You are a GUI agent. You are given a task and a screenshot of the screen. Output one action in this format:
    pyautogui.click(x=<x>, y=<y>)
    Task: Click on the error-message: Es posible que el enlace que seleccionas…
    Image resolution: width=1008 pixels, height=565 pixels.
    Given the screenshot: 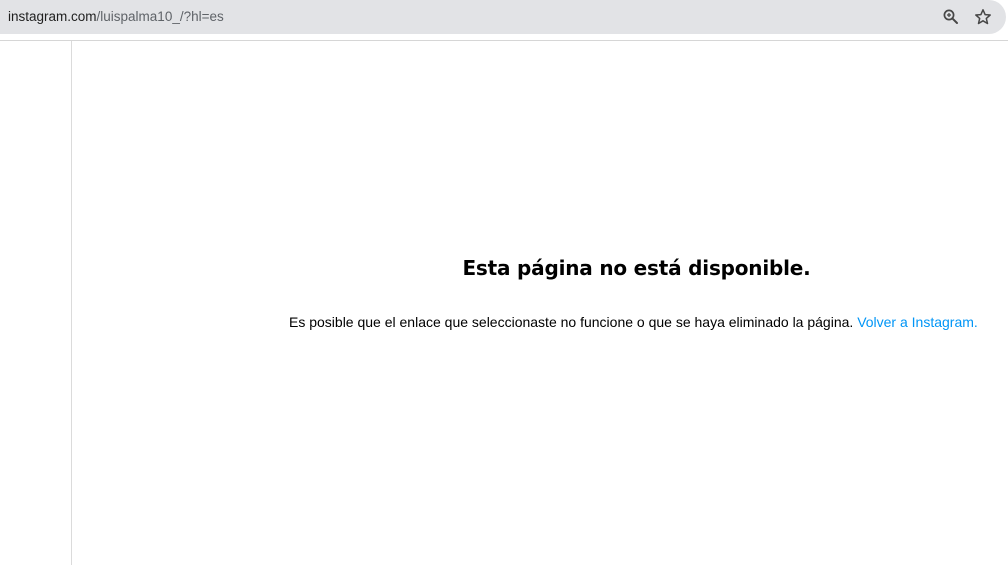 What is the action you would take?
    pyautogui.click(x=633, y=322)
    